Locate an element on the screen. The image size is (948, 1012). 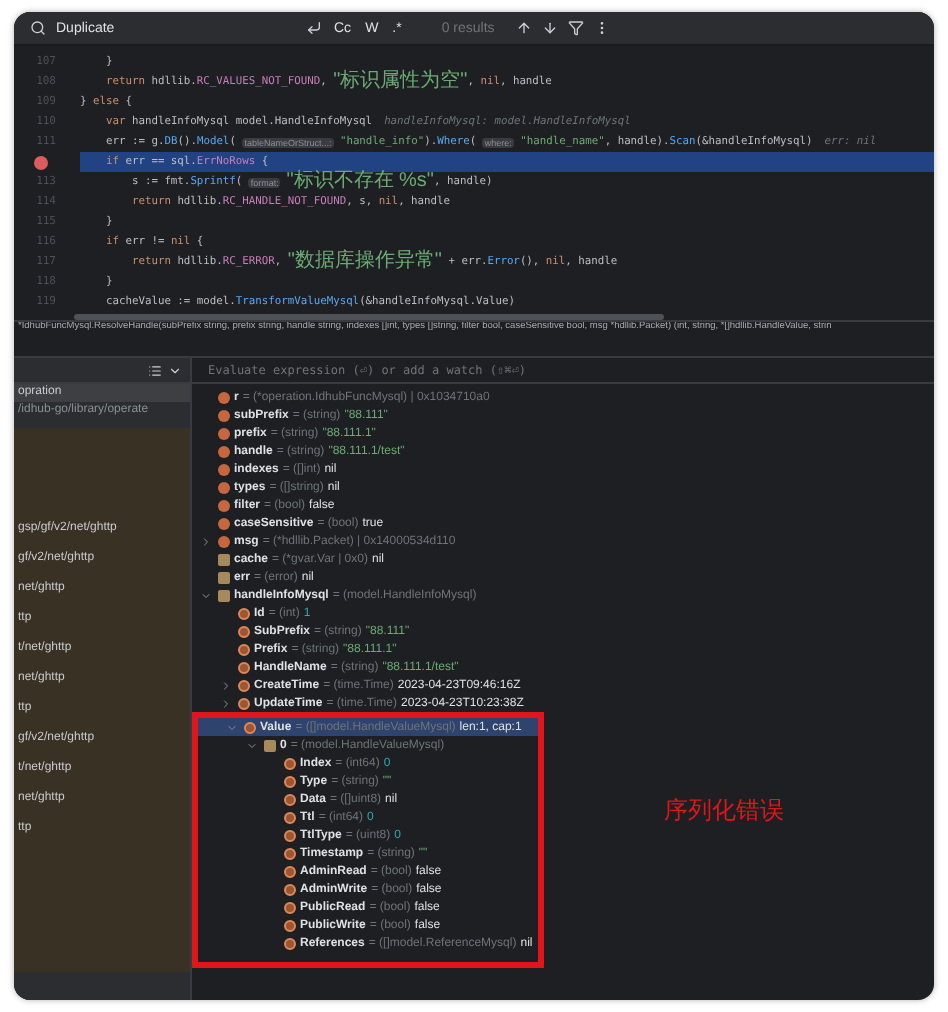
filter-icon is located at coordinates (576, 28).